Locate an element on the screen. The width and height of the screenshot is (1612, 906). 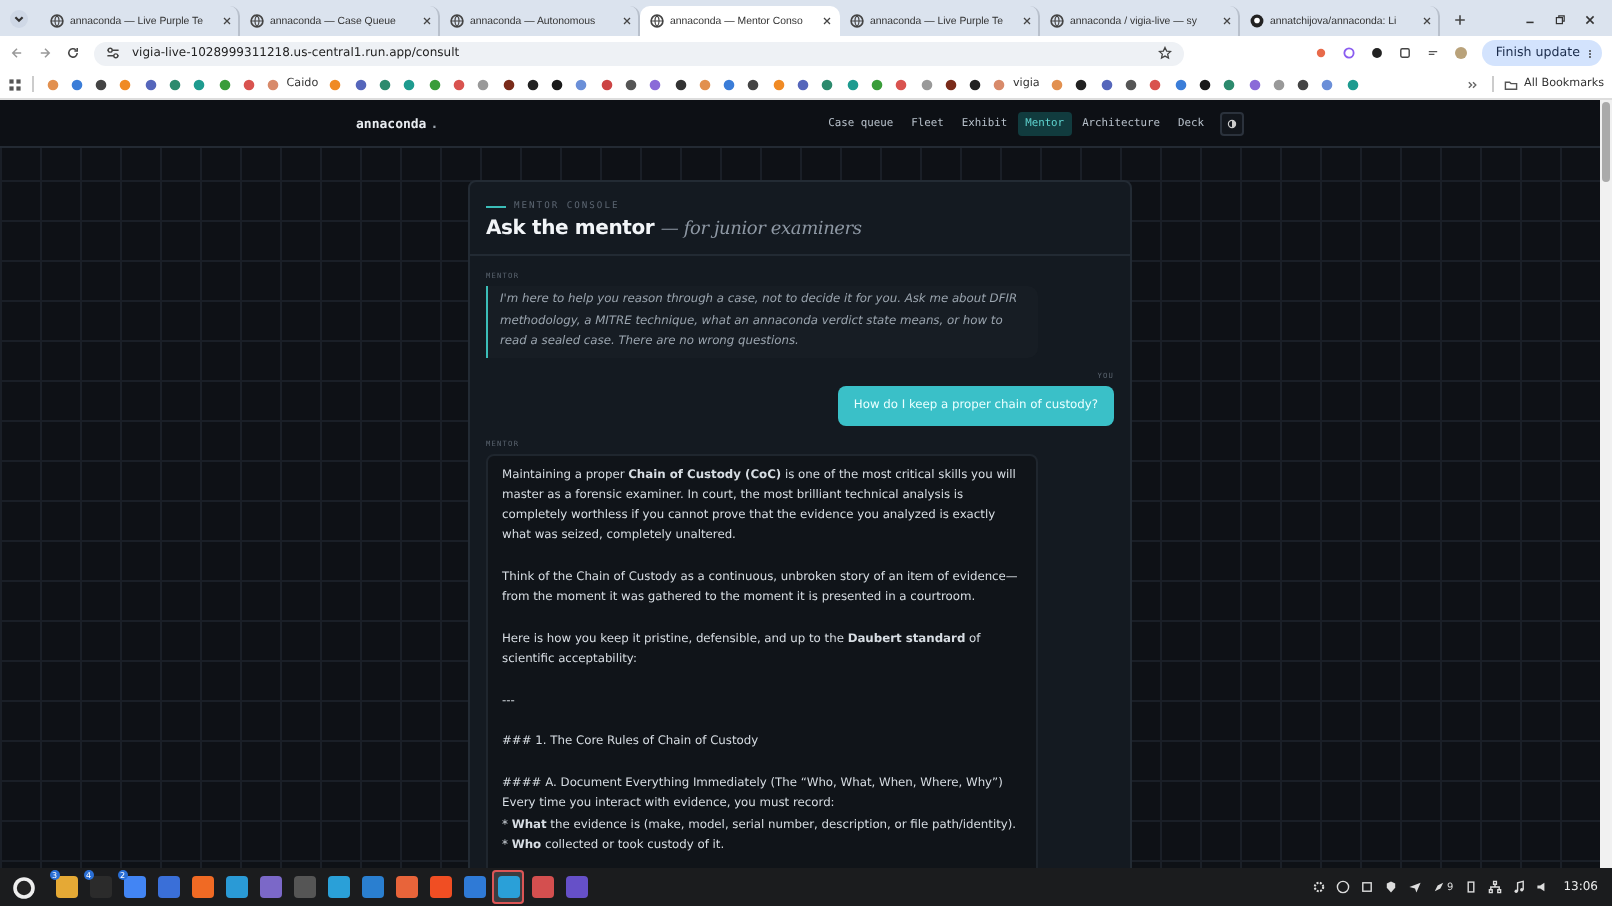
console-subtitle: — for junior examiners is located at coordinates (761, 230).